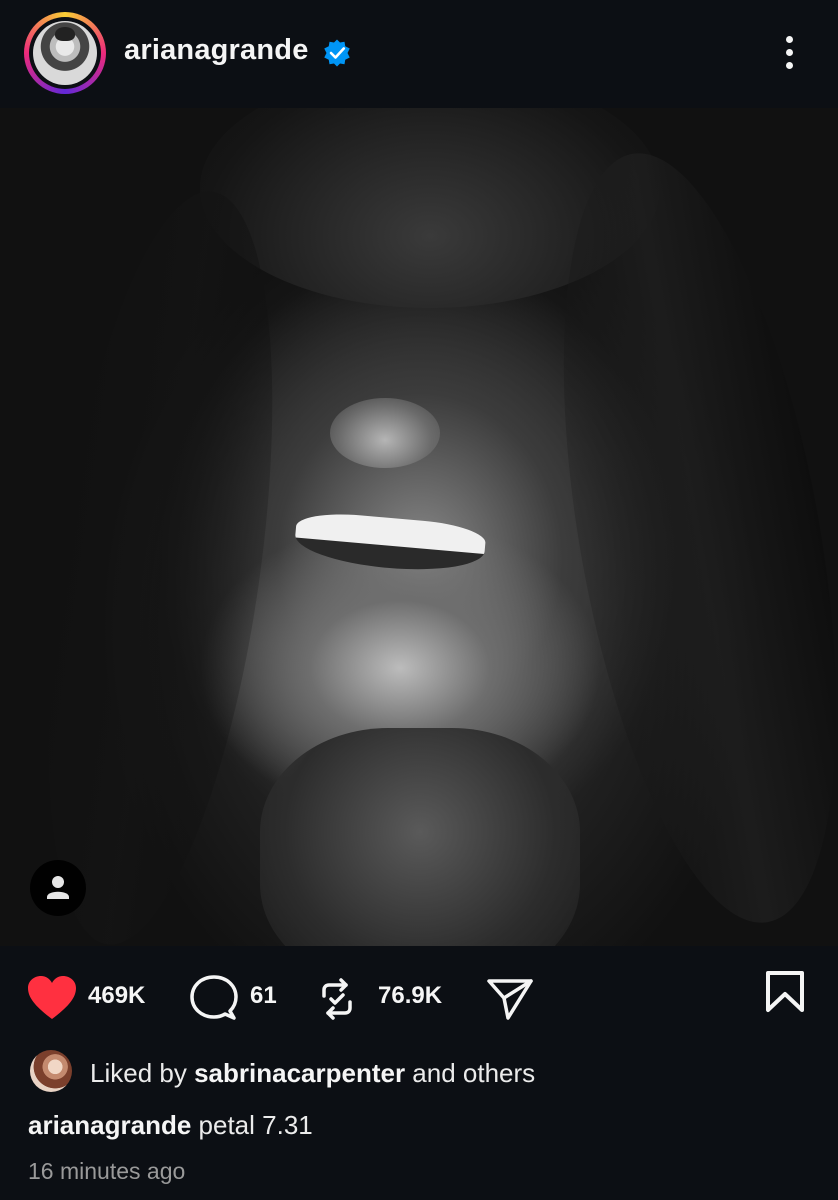 The height and width of the screenshot is (1200, 838). I want to click on more-options-button, so click(790, 52).